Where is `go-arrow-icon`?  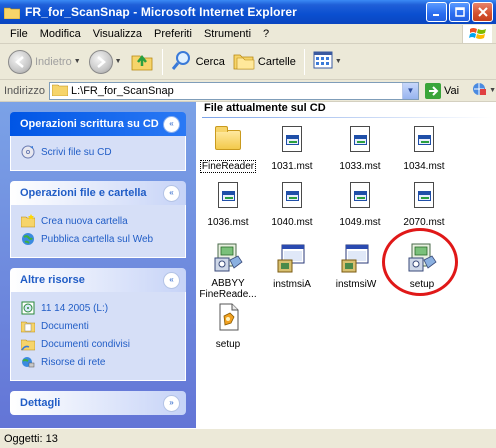 go-arrow-icon is located at coordinates (432, 90).